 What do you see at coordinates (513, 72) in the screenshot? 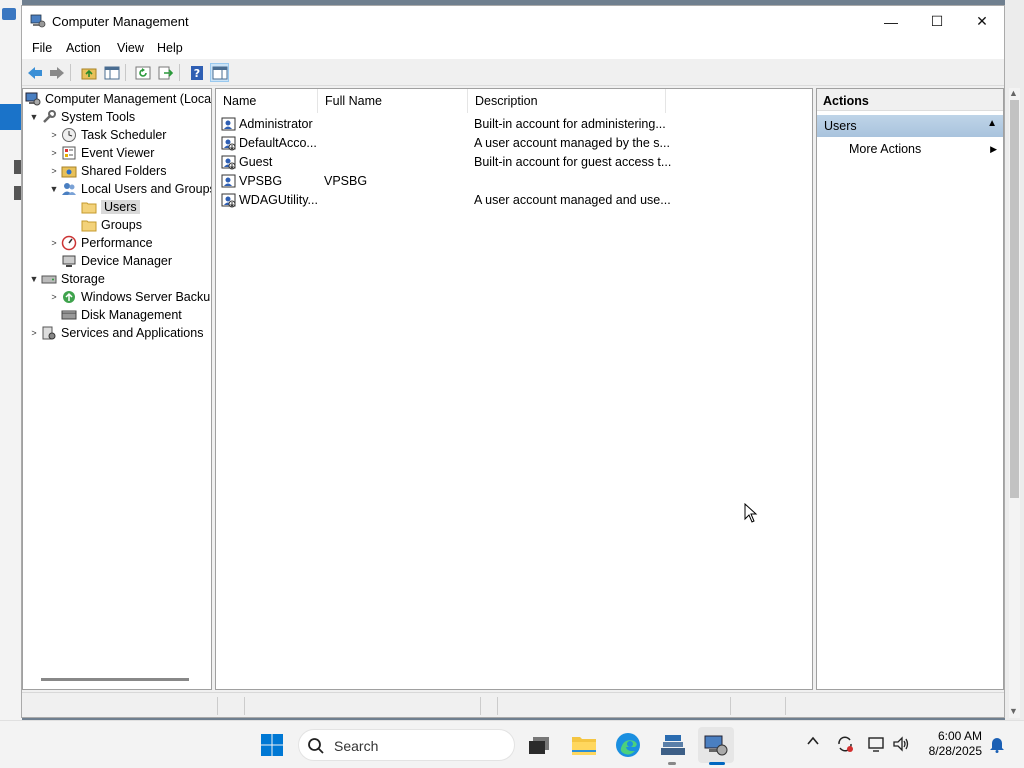
I see `toolbar: ?` at bounding box center [513, 72].